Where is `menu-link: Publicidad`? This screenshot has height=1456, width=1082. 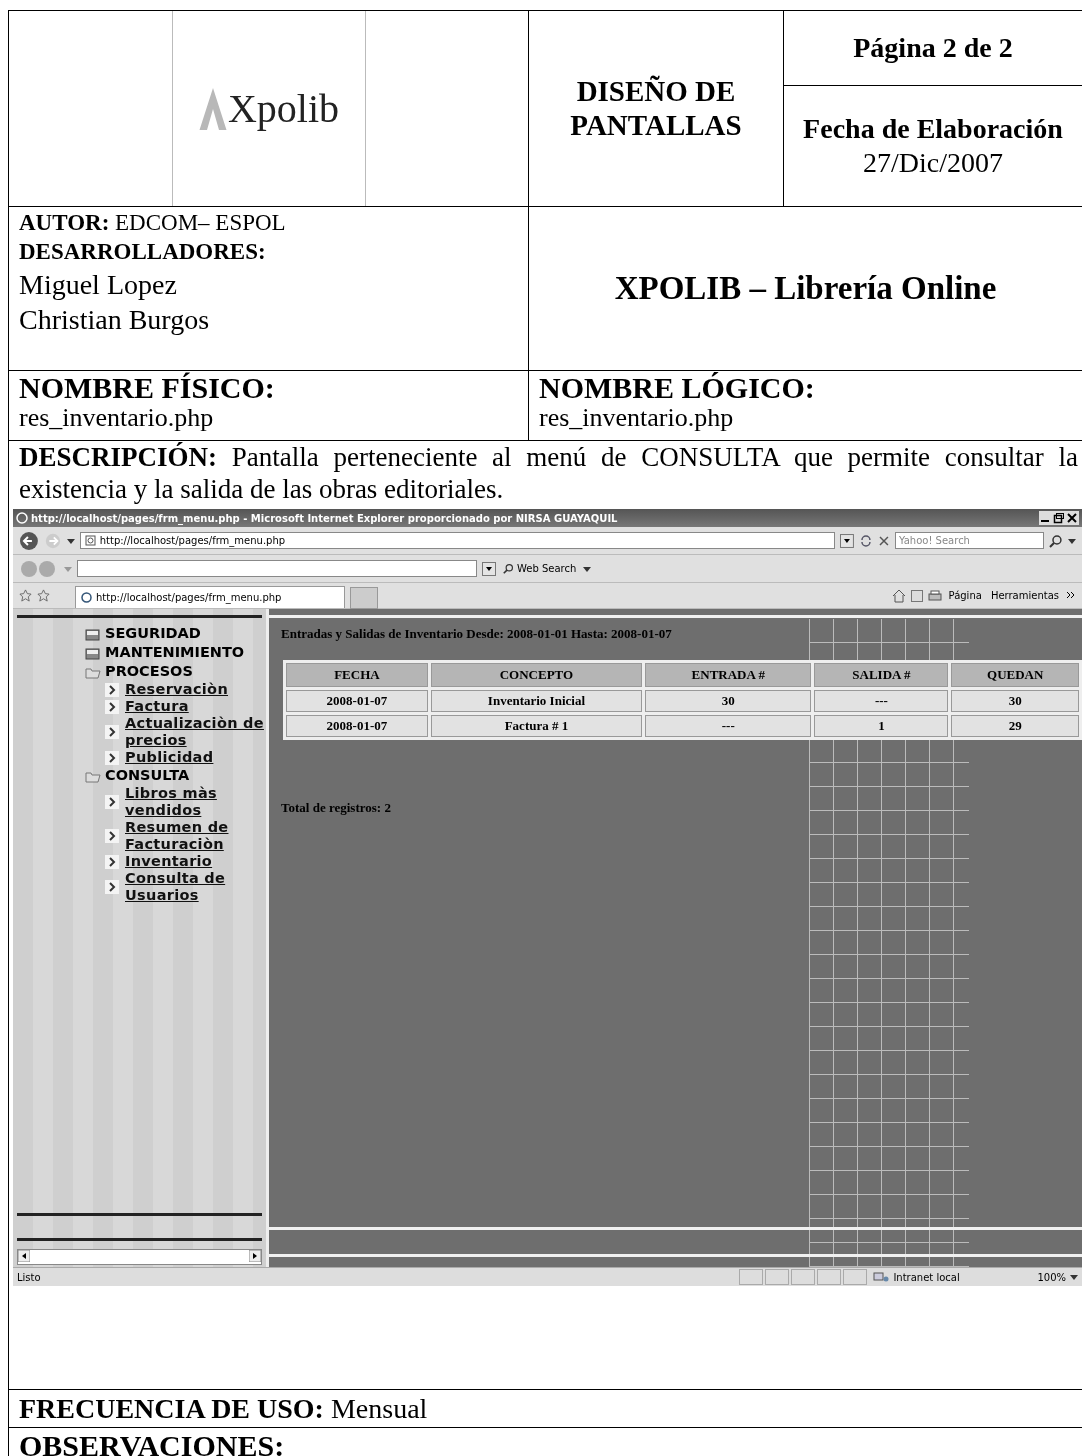 menu-link: Publicidad is located at coordinates (169, 757).